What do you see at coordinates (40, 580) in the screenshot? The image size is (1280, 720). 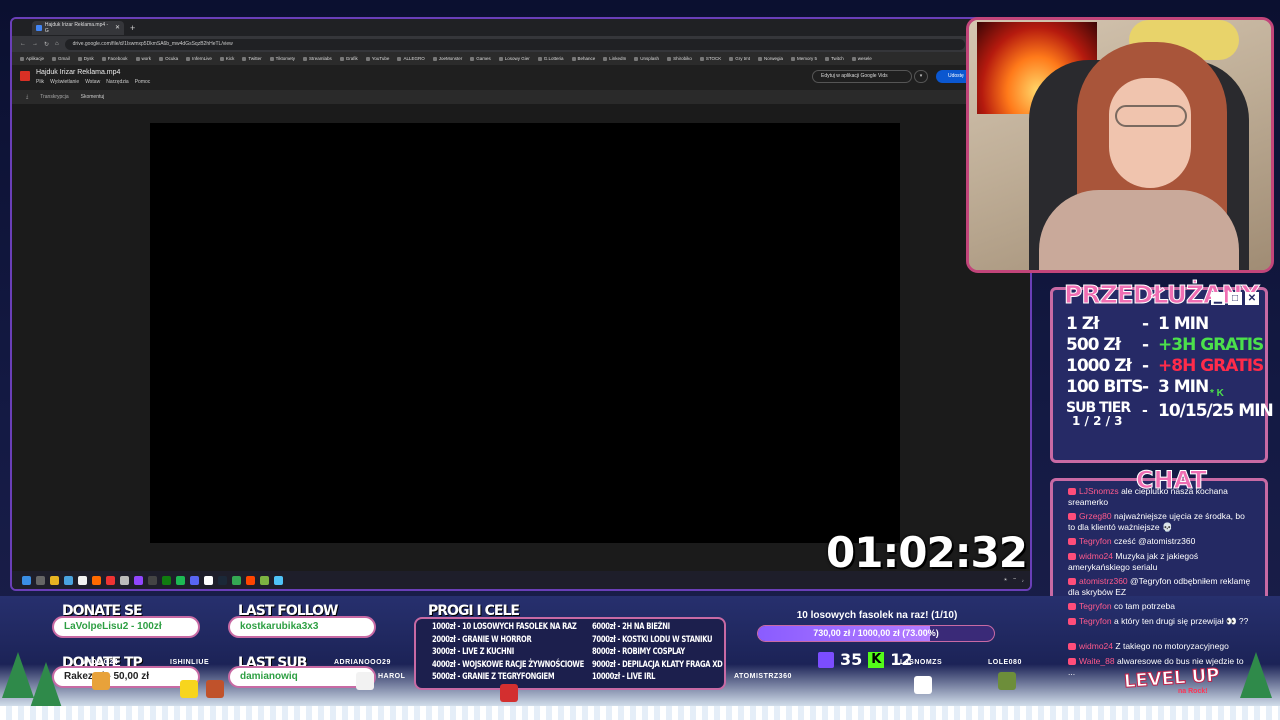 I see `search-icon` at bounding box center [40, 580].